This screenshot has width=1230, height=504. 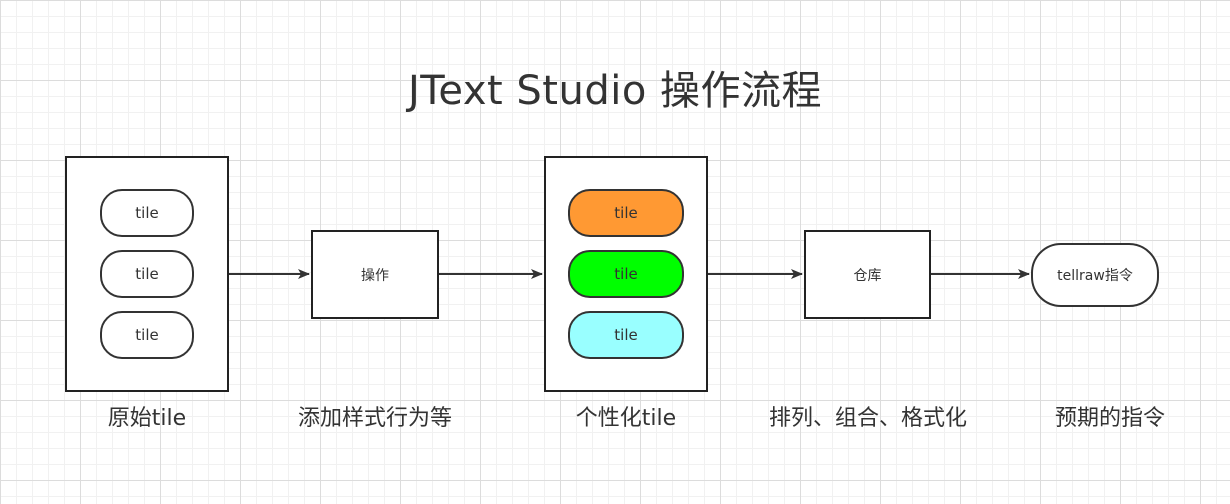 What do you see at coordinates (1109, 418) in the screenshot?
I see `caption-output: 预期的指令` at bounding box center [1109, 418].